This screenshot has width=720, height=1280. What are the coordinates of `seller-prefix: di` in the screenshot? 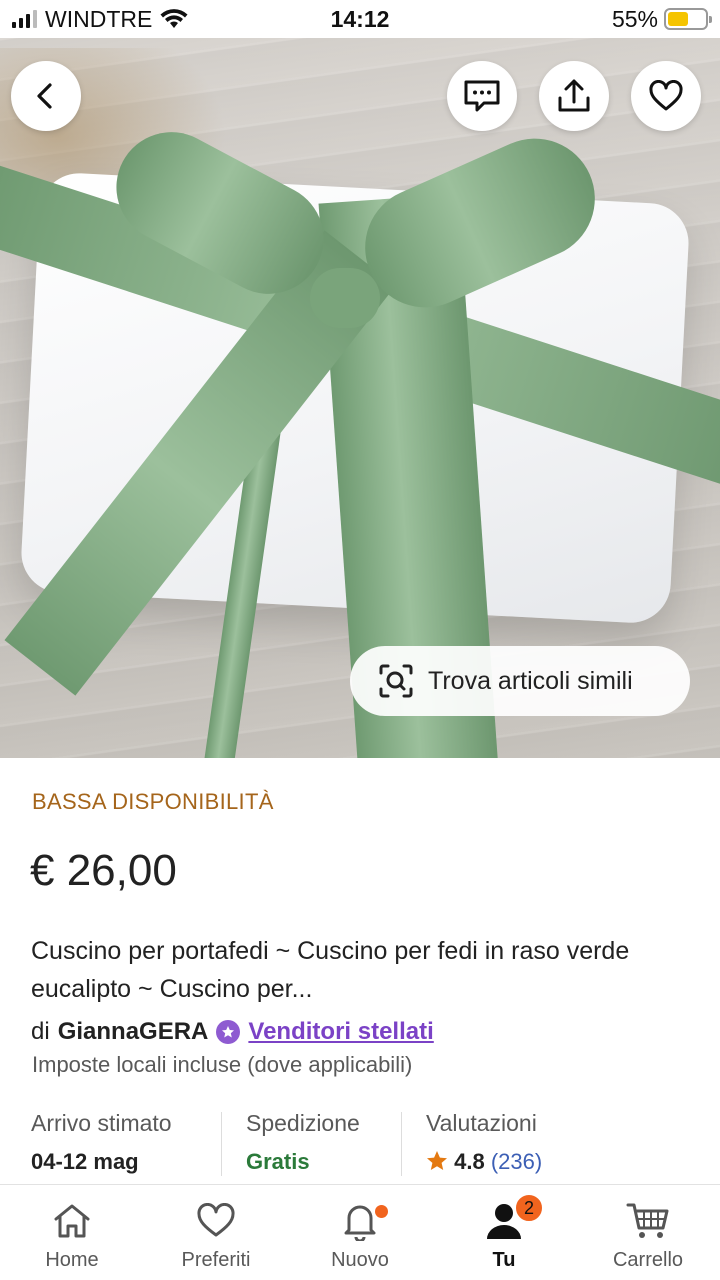 It's located at (40, 1031).